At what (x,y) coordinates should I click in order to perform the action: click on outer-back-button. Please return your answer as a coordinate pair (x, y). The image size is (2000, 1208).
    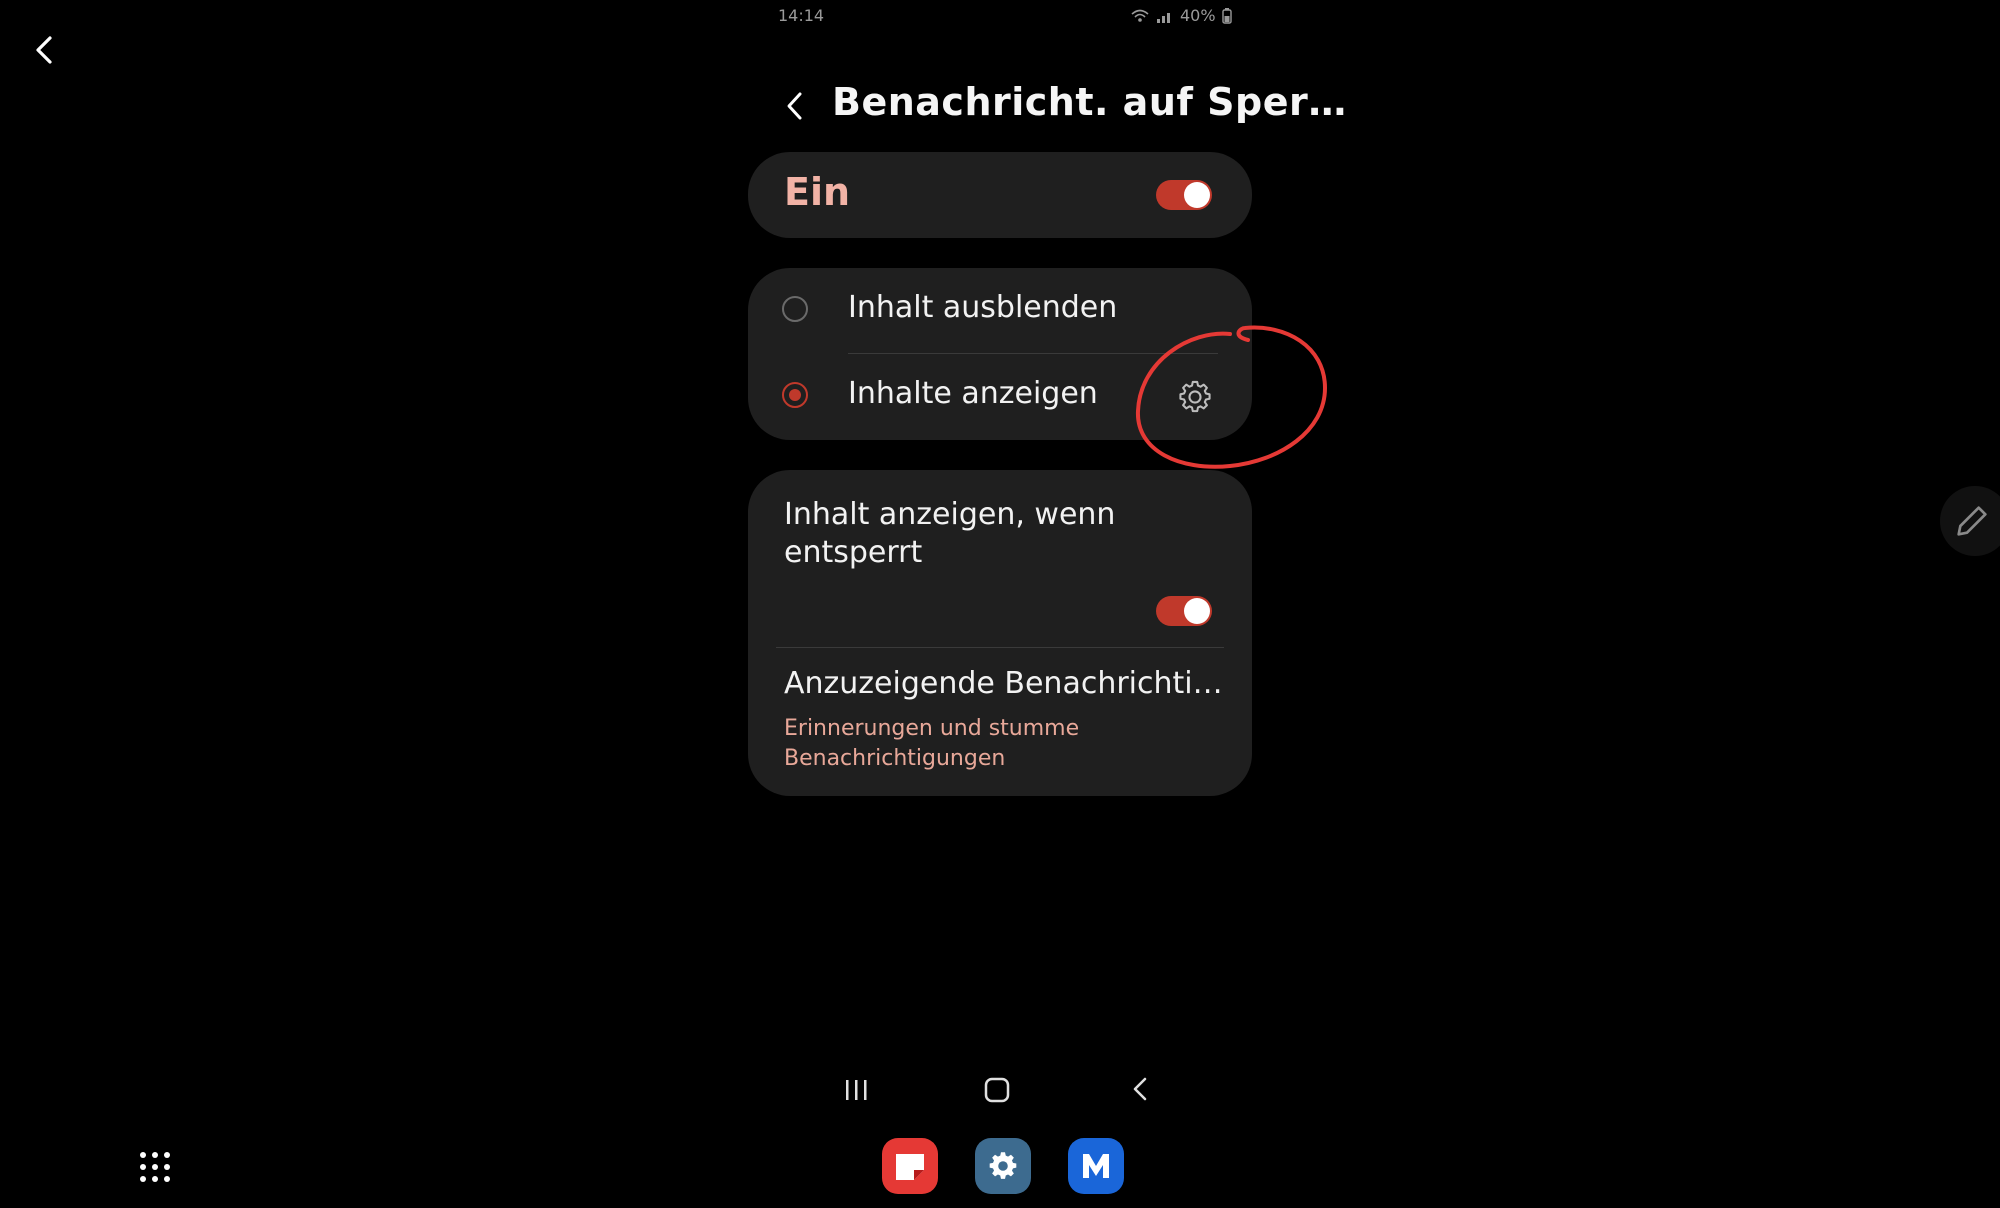
    Looking at the image, I should click on (44, 50).